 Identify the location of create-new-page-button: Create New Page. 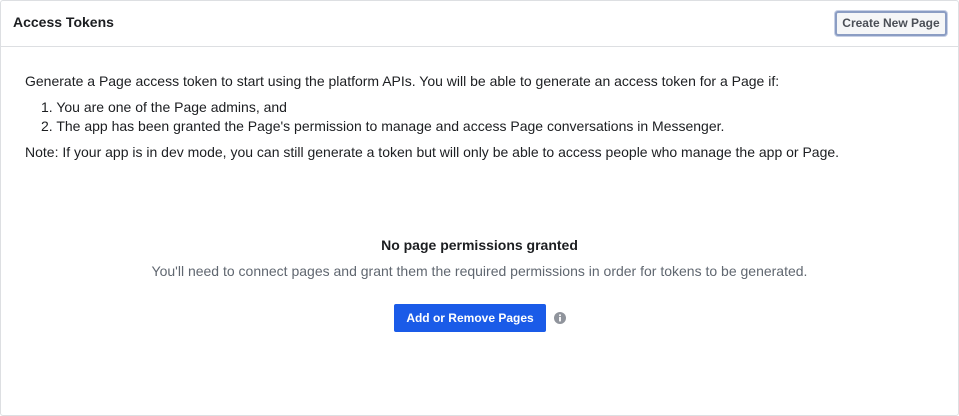
(891, 23).